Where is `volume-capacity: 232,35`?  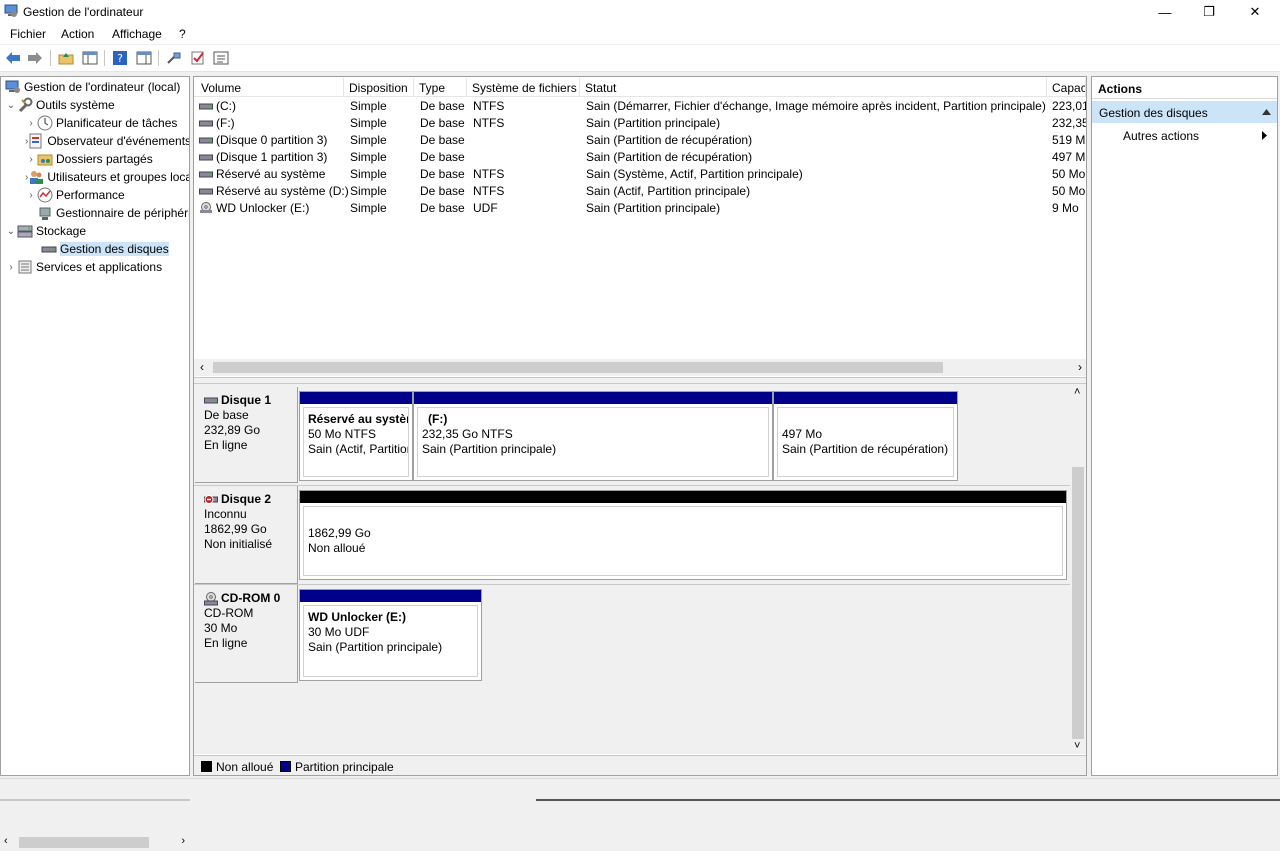 volume-capacity: 232,35 is located at coordinates (1069, 123).